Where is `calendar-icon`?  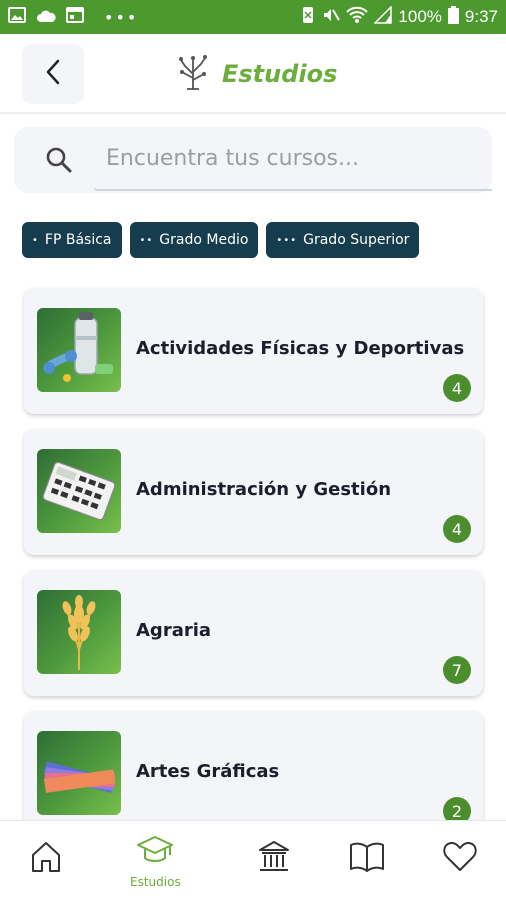 calendar-icon is located at coordinates (75, 17).